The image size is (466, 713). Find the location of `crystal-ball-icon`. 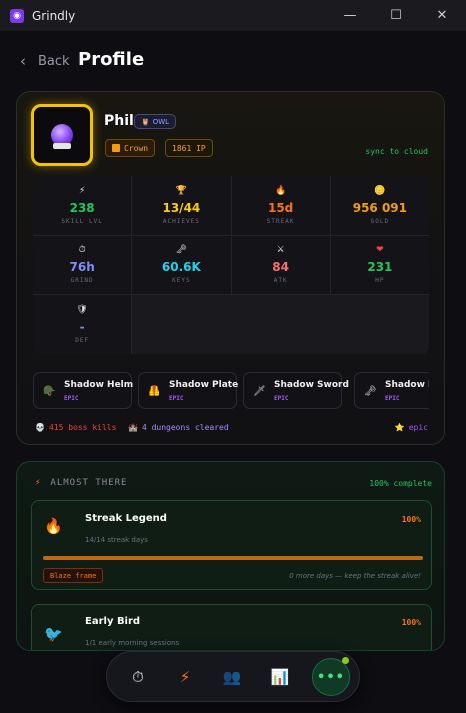

crystal-ball-icon is located at coordinates (62, 136).